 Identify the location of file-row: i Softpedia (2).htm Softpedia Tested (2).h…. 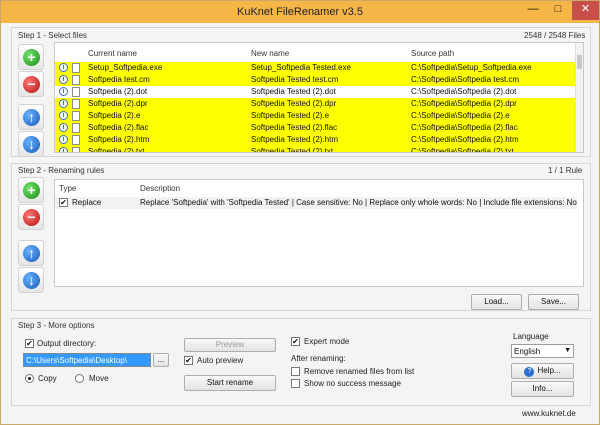
(316, 140).